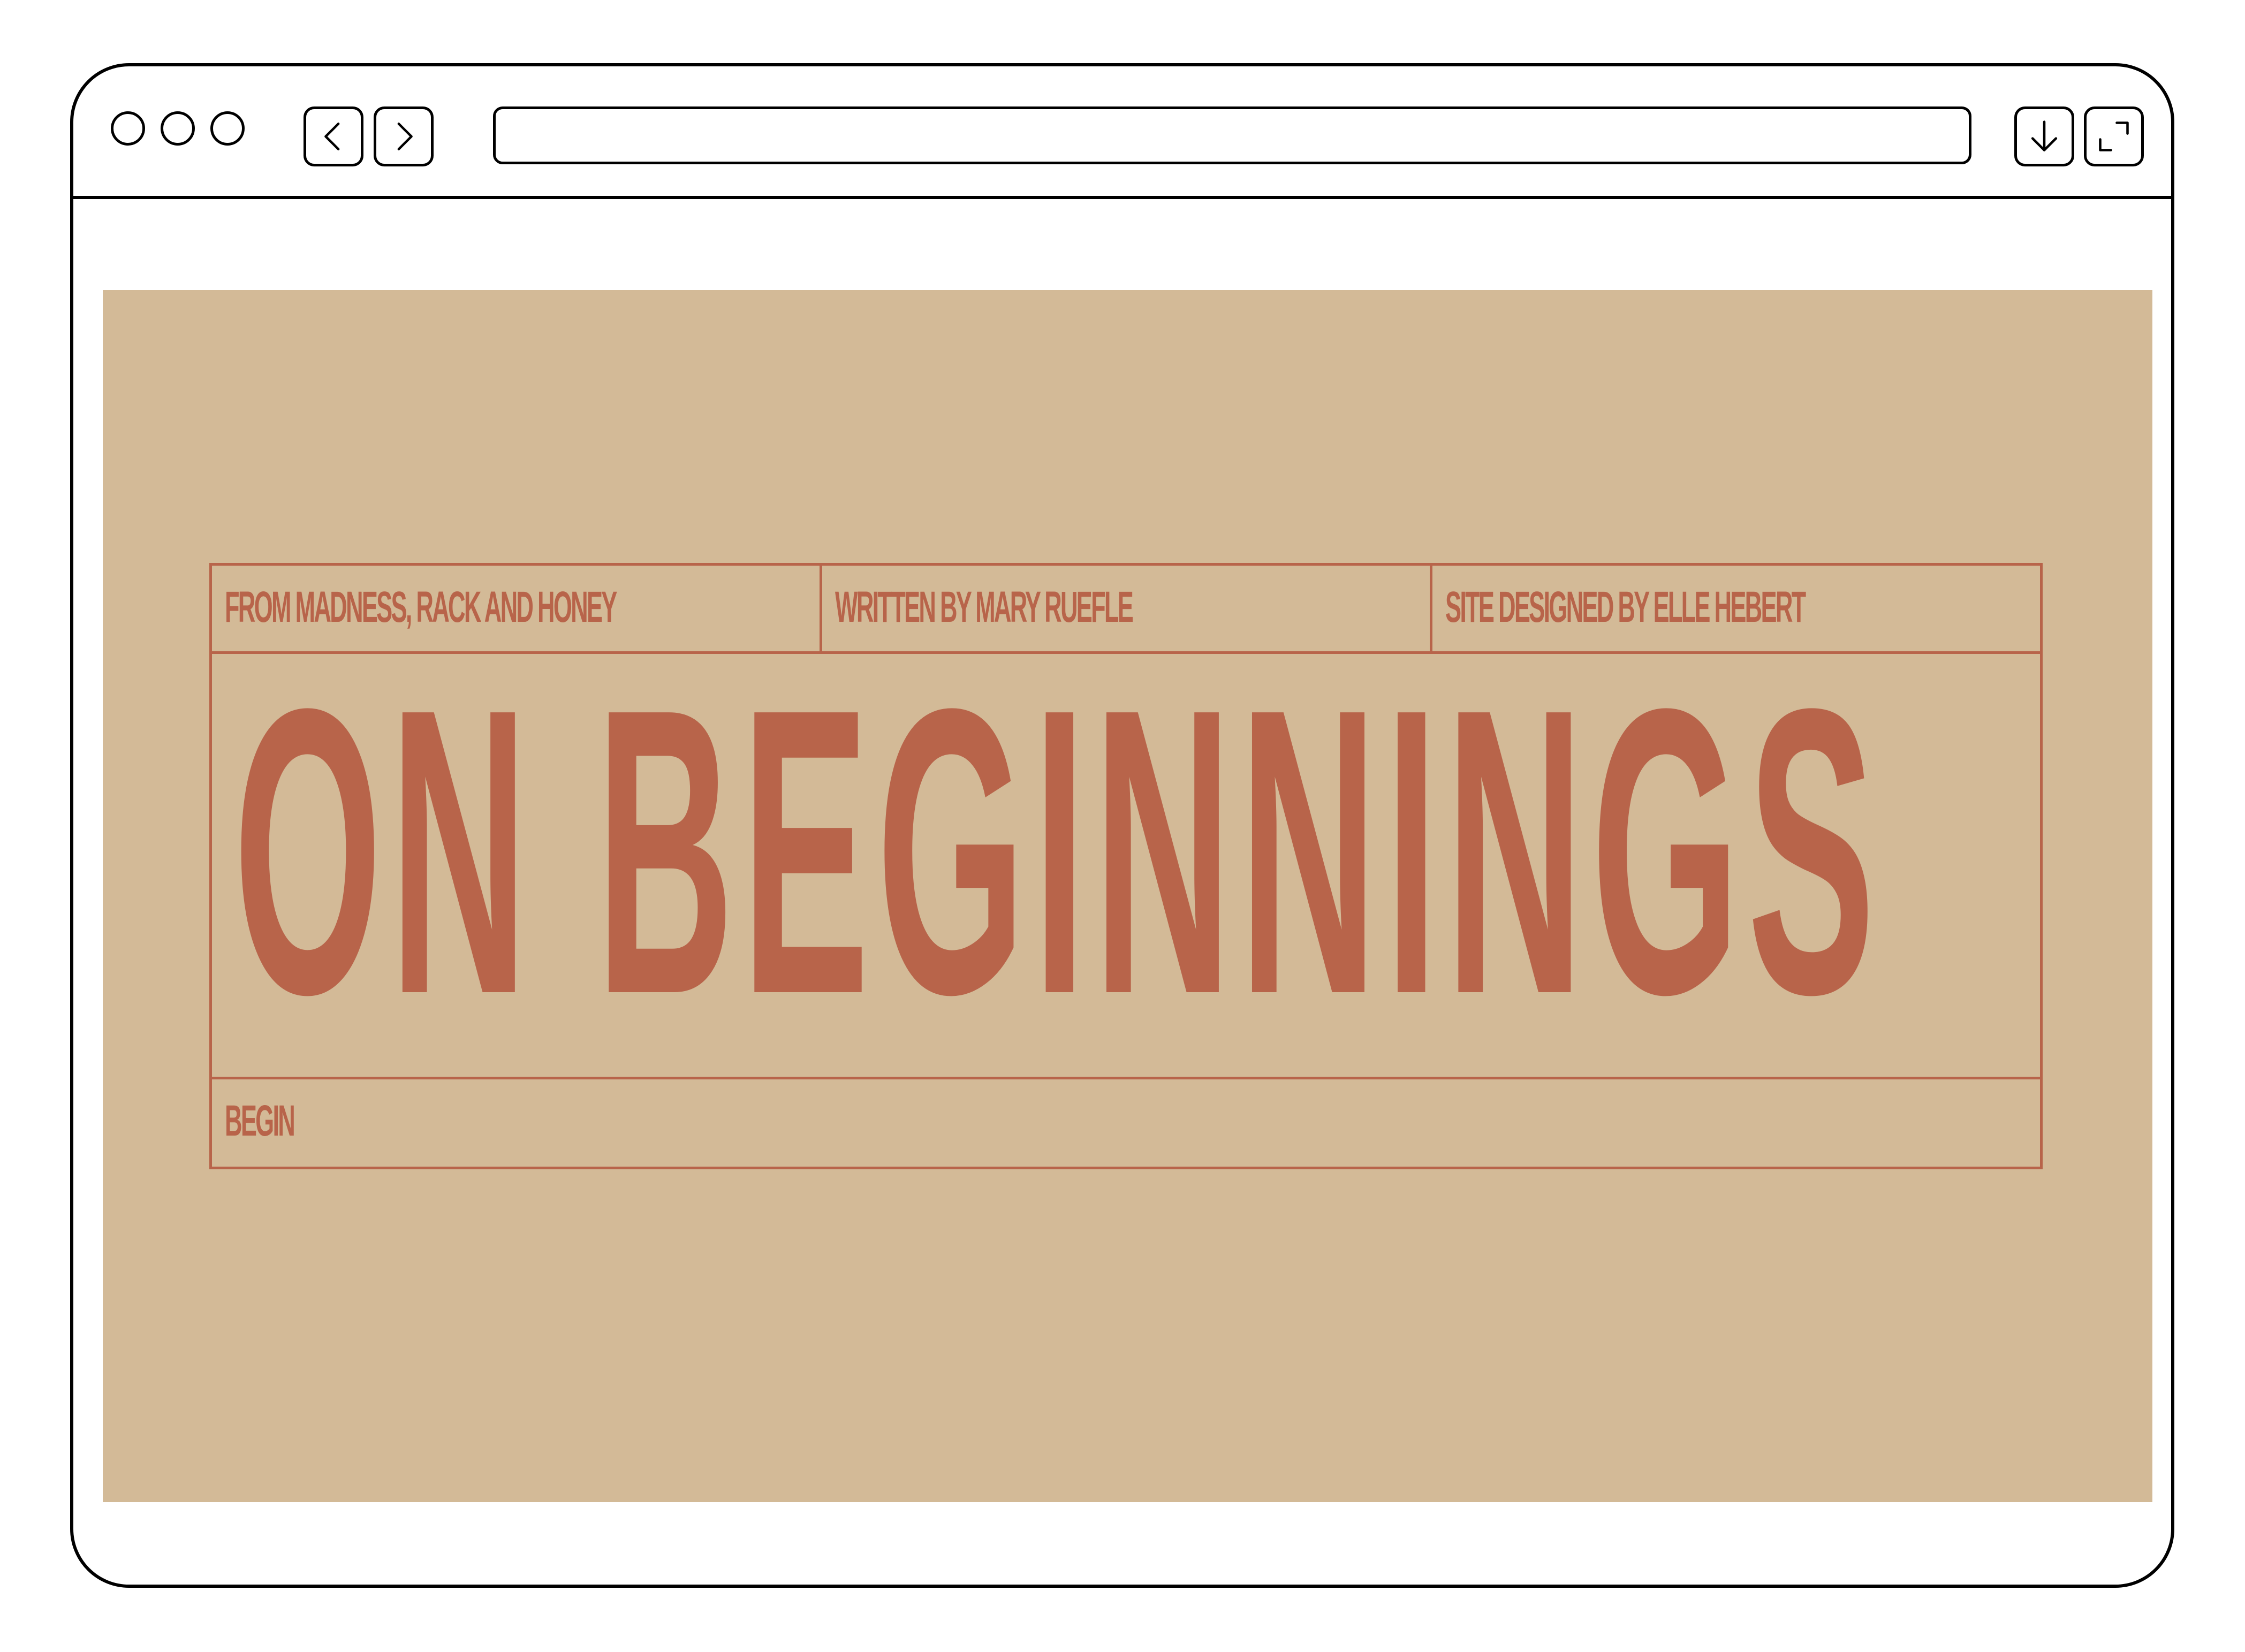  What do you see at coordinates (260, 1121) in the screenshot?
I see `begin-link-label: BEGIN` at bounding box center [260, 1121].